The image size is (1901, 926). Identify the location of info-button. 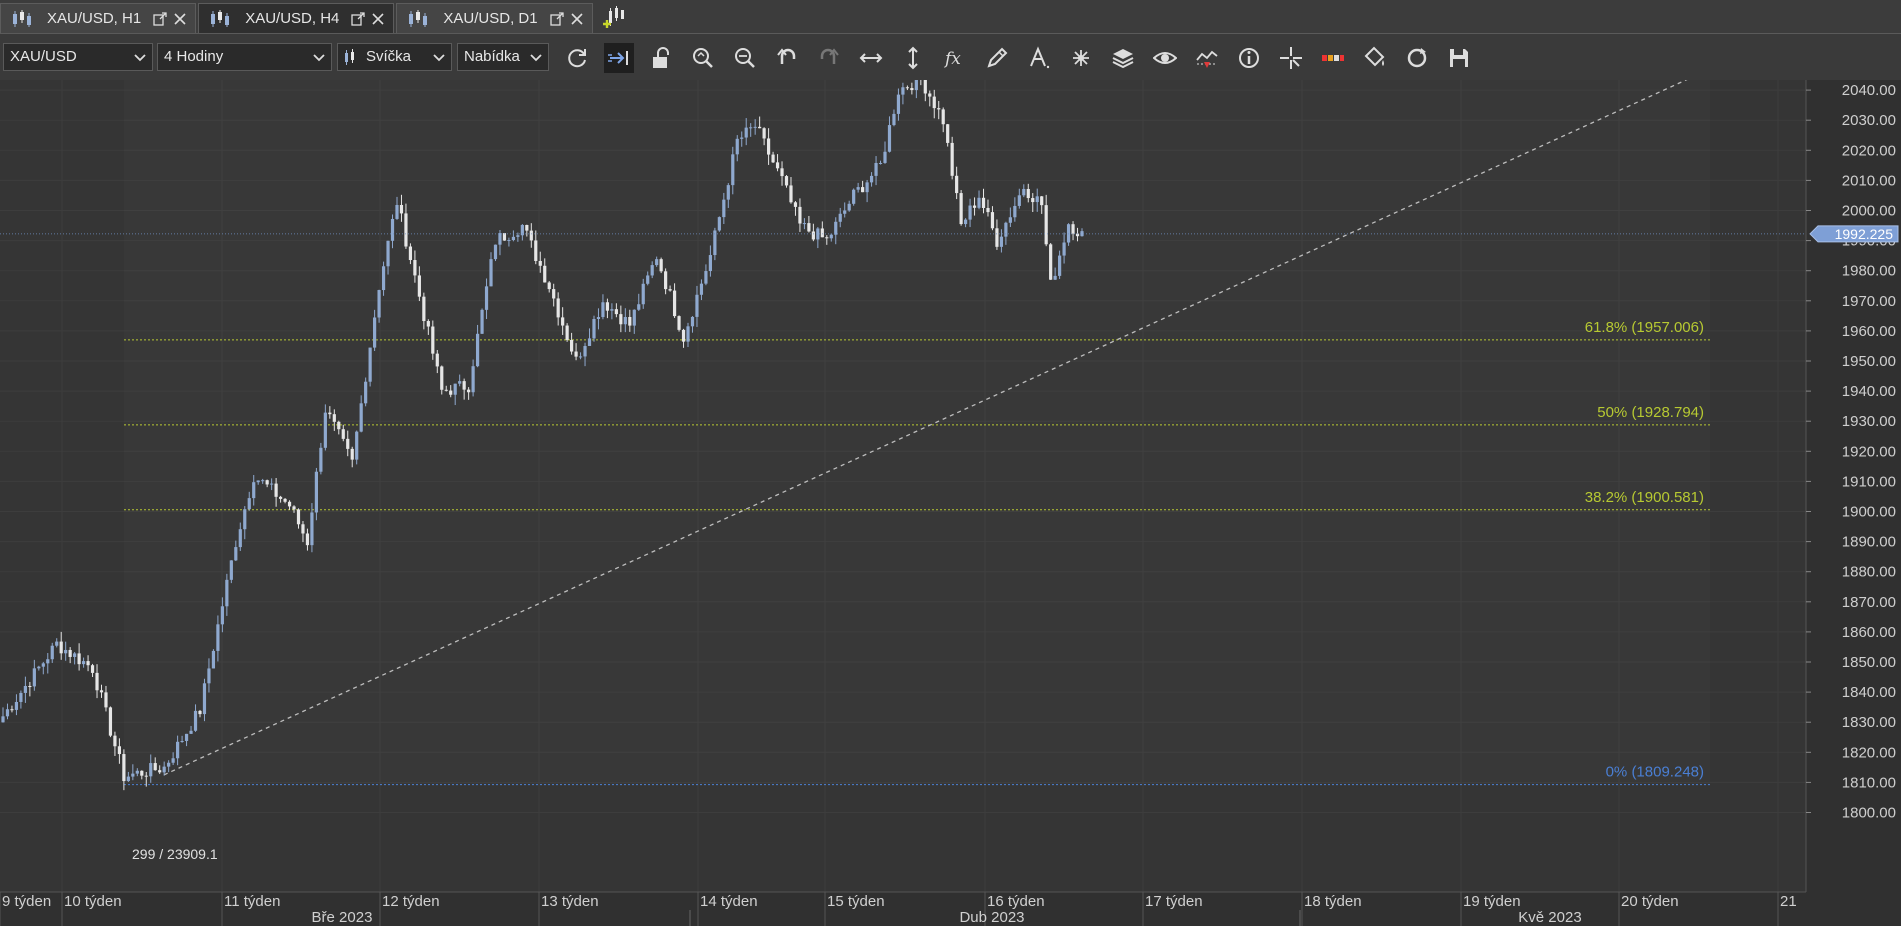
(1249, 58).